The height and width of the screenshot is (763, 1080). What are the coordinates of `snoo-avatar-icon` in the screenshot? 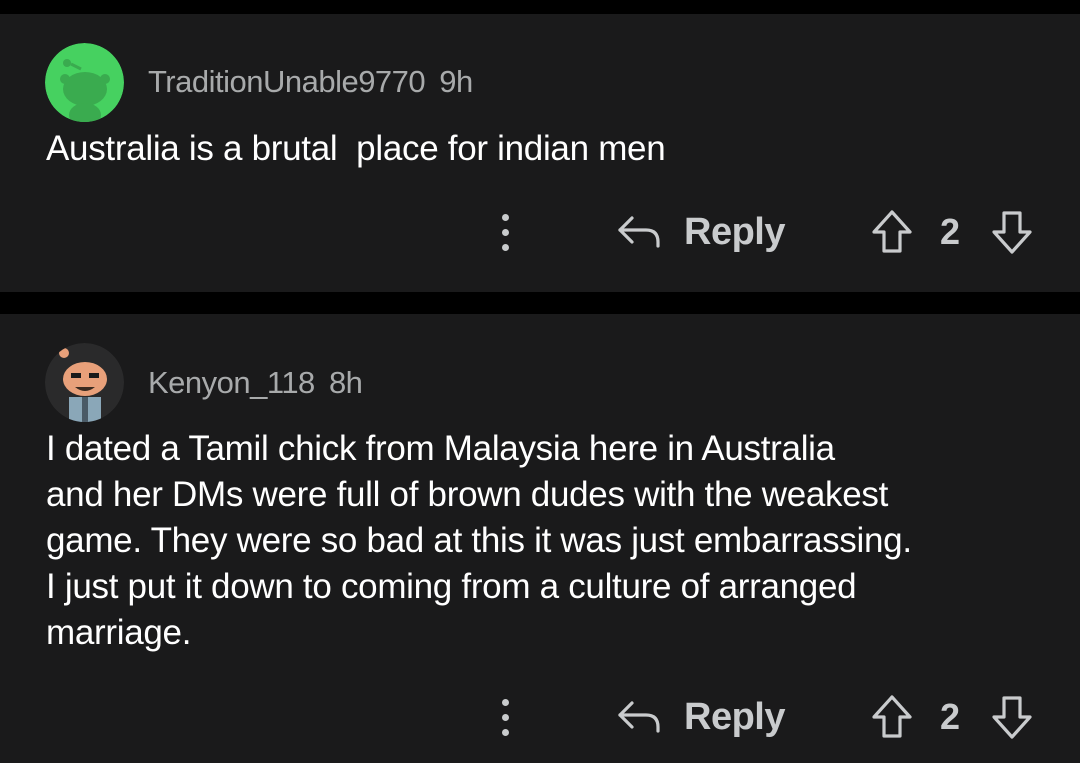 It's located at (84, 82).